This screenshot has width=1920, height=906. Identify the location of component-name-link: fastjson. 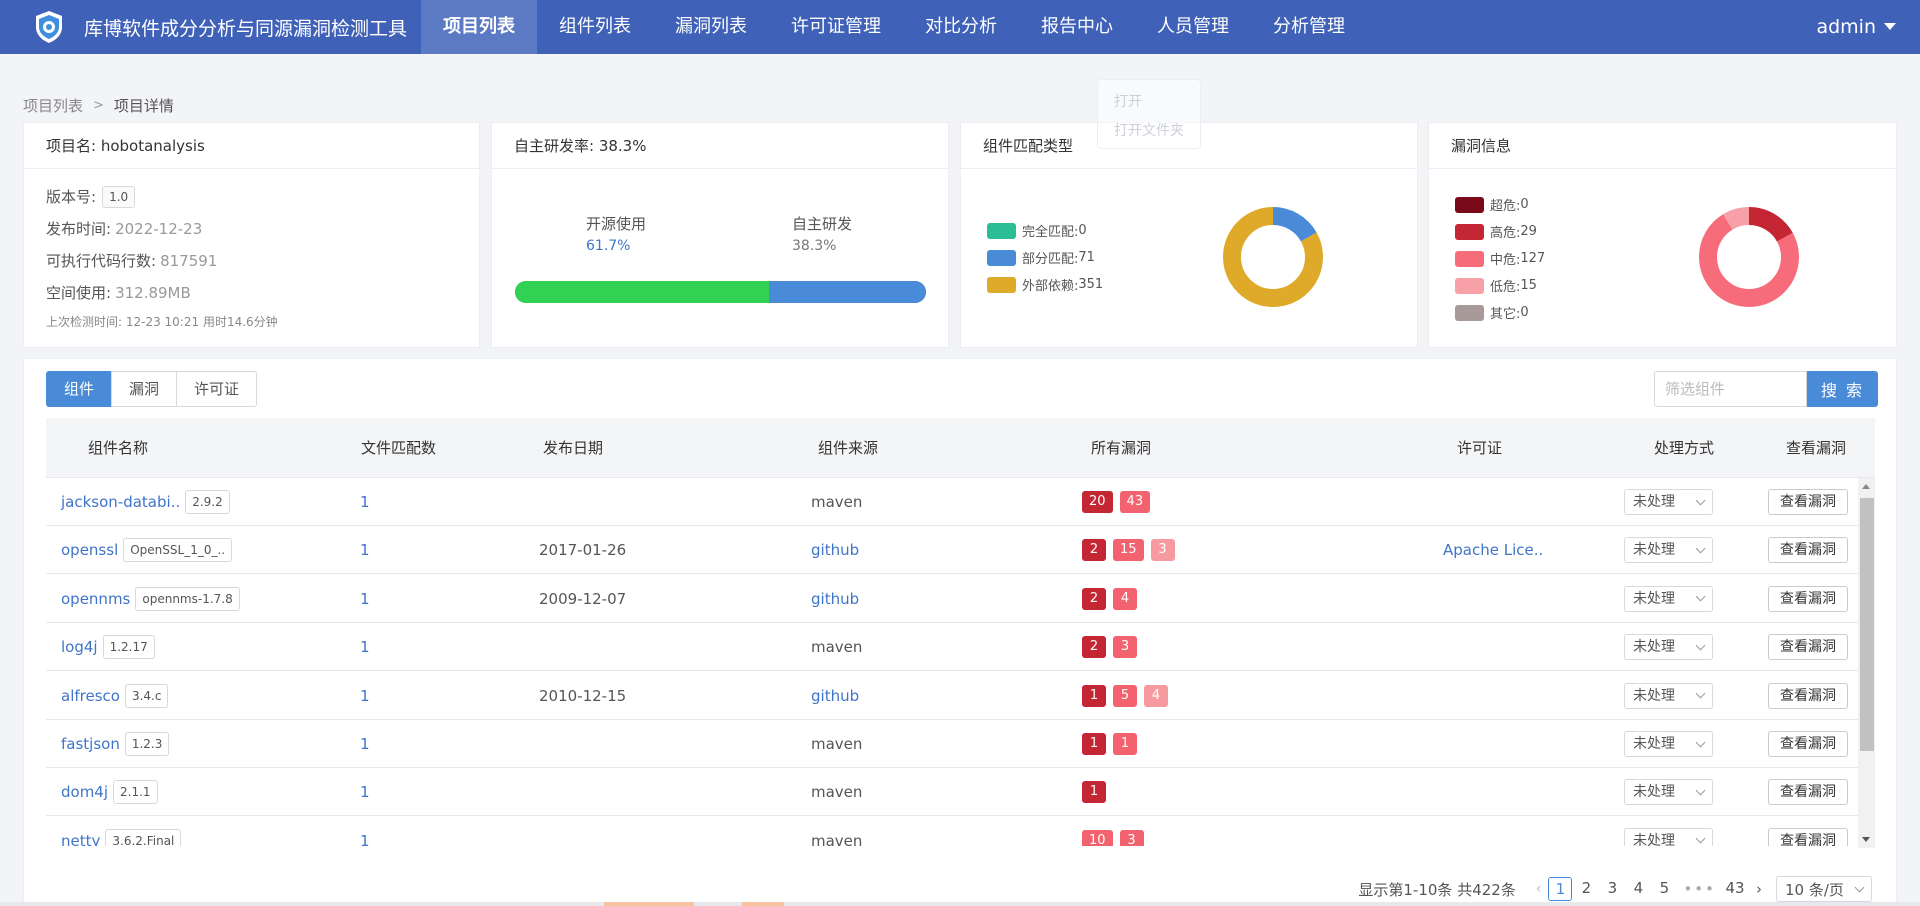
(90, 744).